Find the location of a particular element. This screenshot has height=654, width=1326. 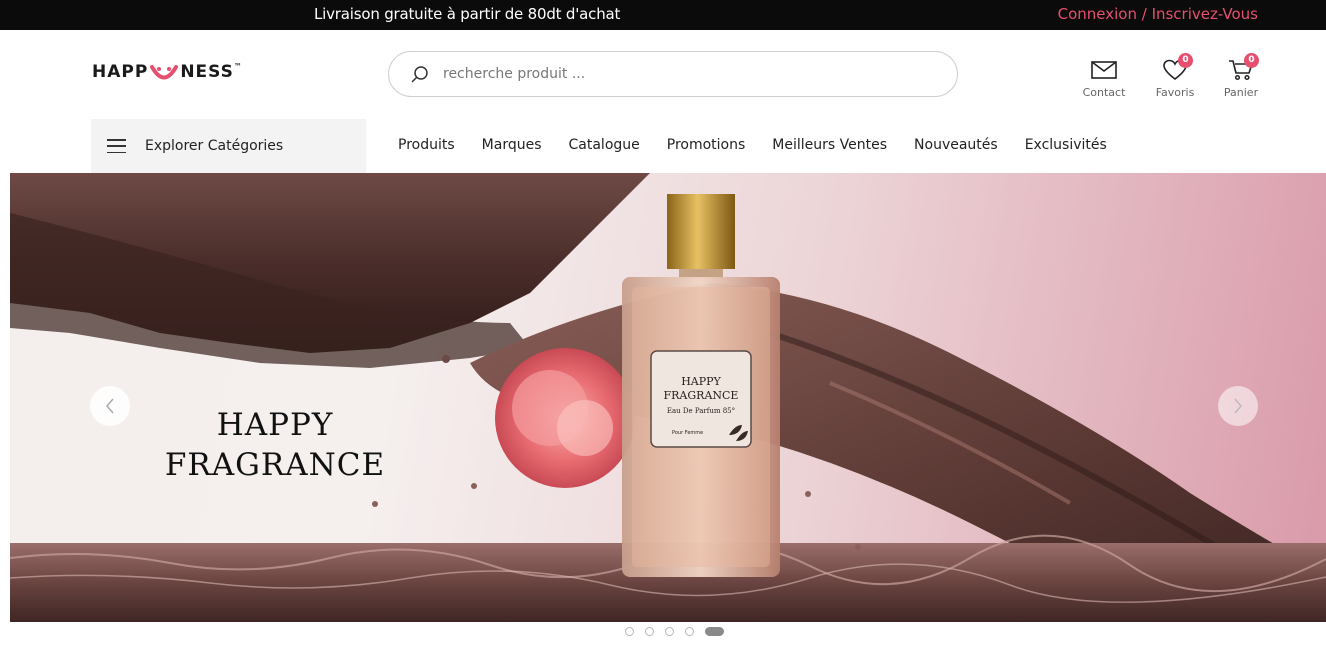

cart-icon: 0 is located at coordinates (1242, 68).